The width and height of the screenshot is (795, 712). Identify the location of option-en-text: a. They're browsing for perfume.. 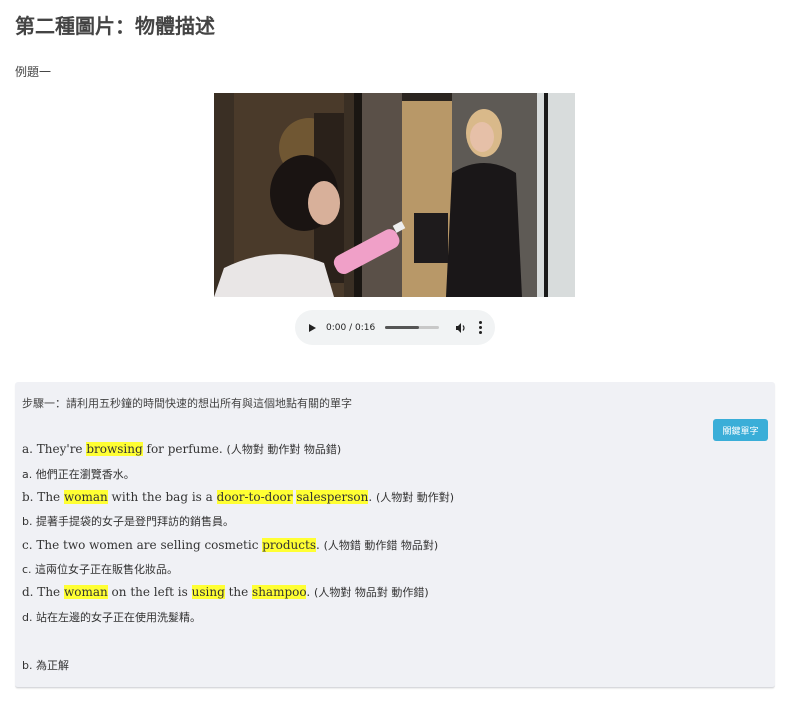
(124, 449).